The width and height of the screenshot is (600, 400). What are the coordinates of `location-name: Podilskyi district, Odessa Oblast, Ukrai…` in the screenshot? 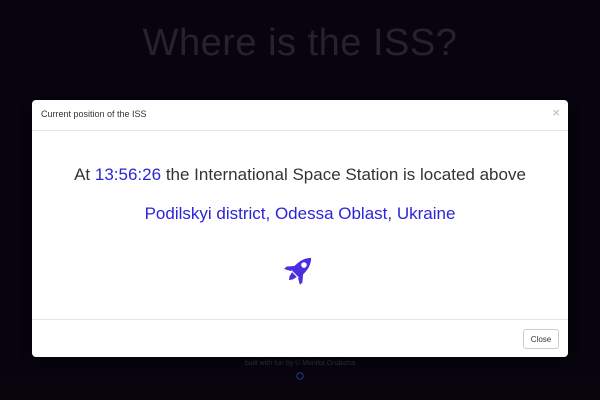 It's located at (300, 213).